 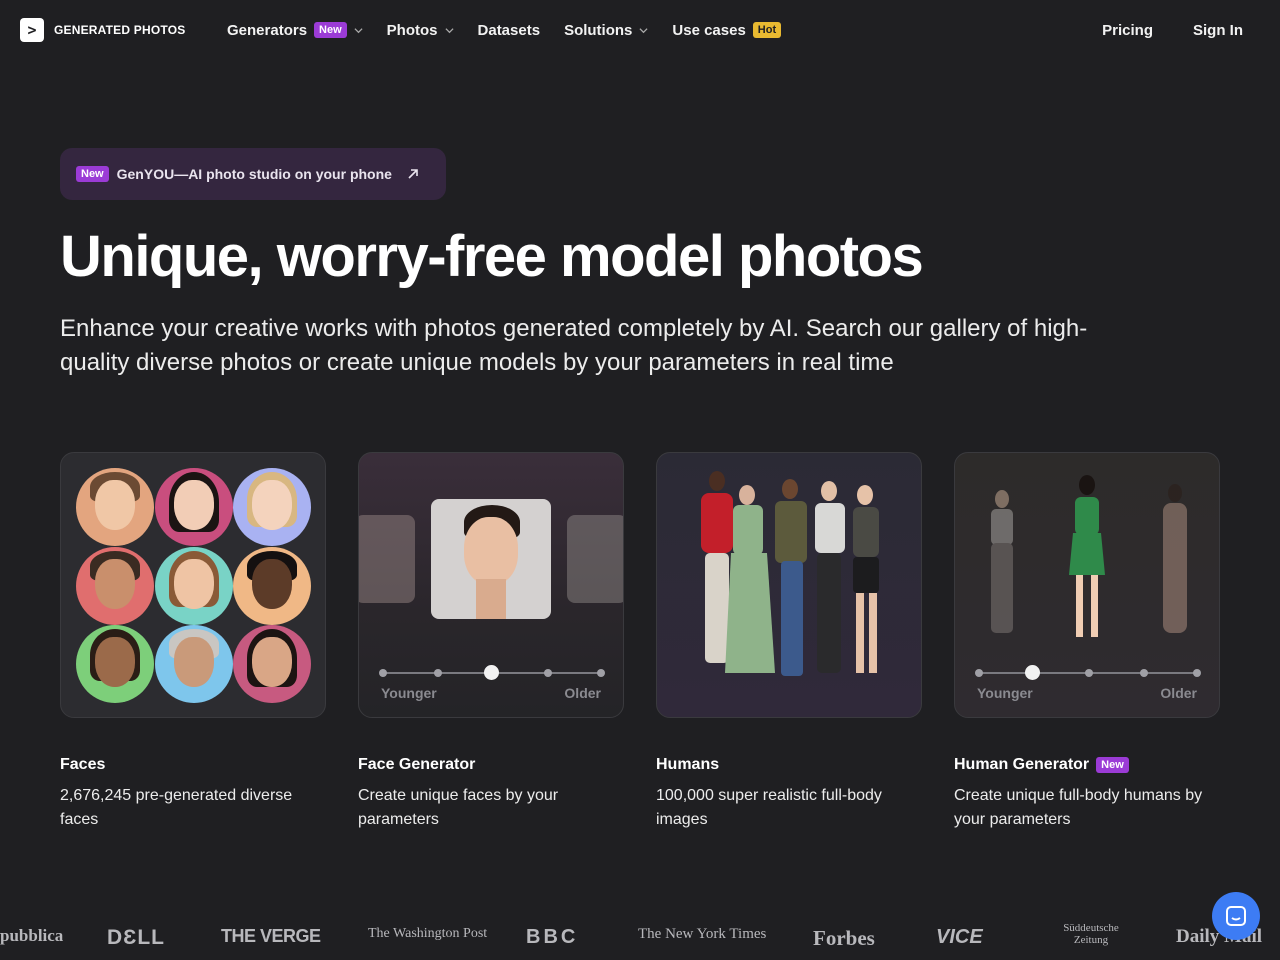 What do you see at coordinates (595, 559) in the screenshot?
I see `portrait-next` at bounding box center [595, 559].